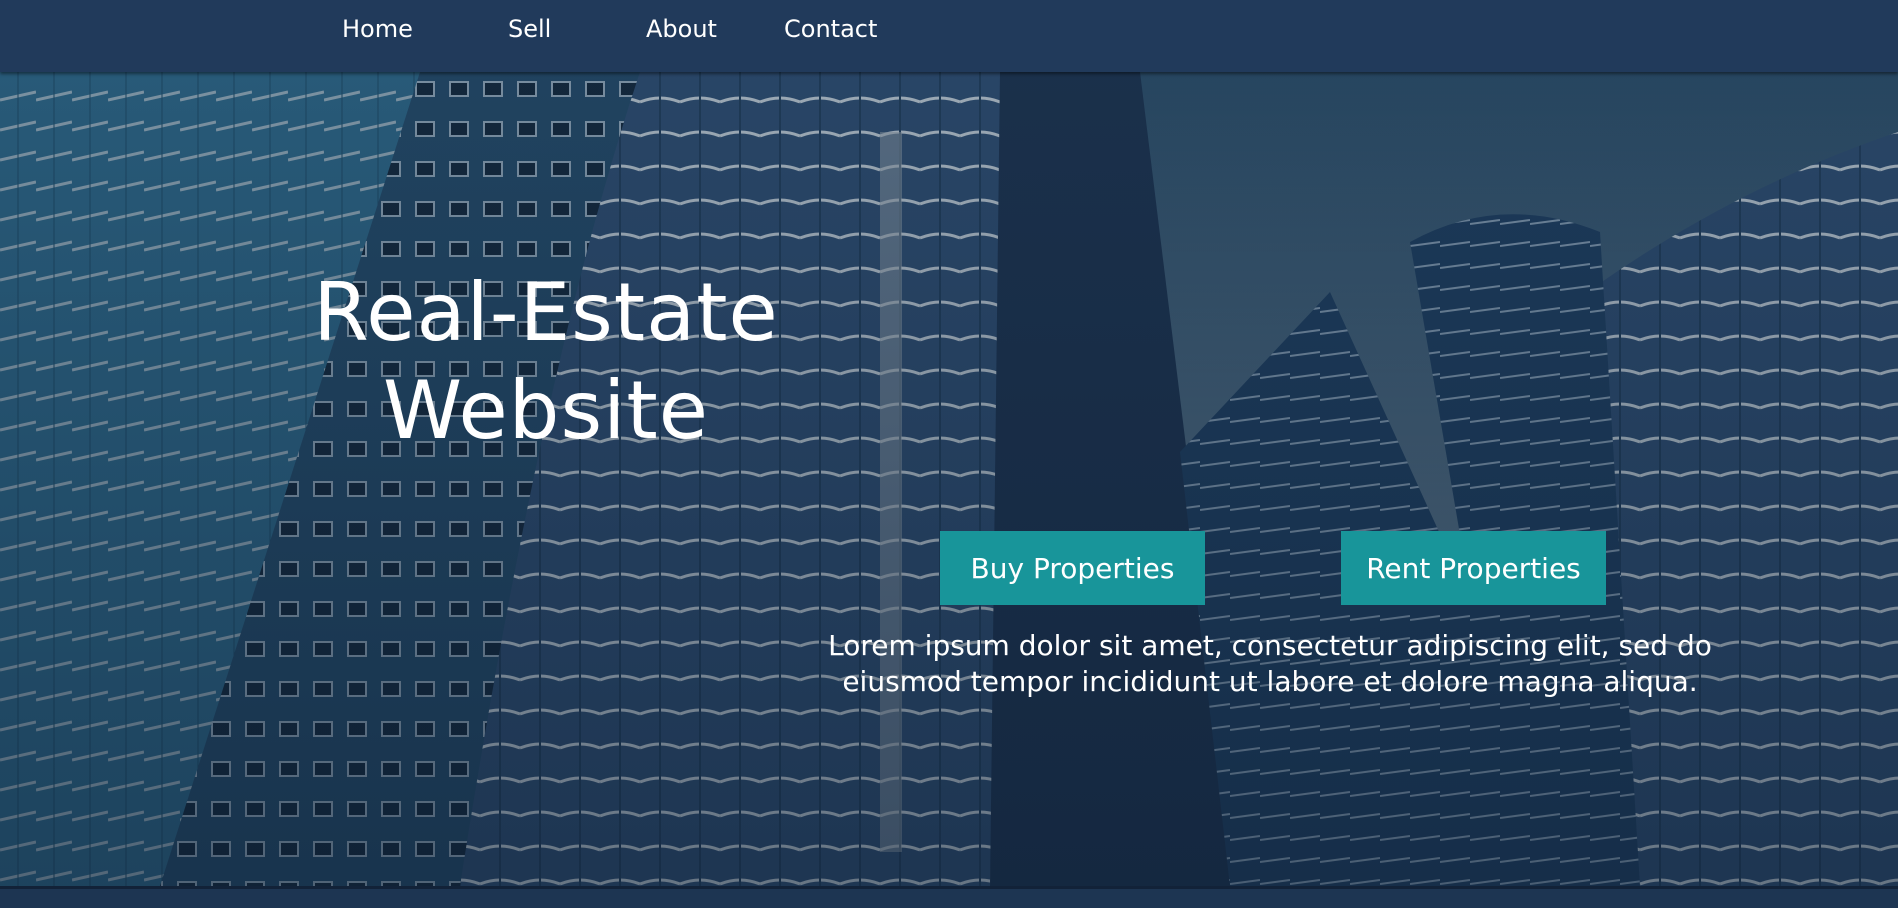  What do you see at coordinates (681, 29) in the screenshot?
I see `nav-about-link: About` at bounding box center [681, 29].